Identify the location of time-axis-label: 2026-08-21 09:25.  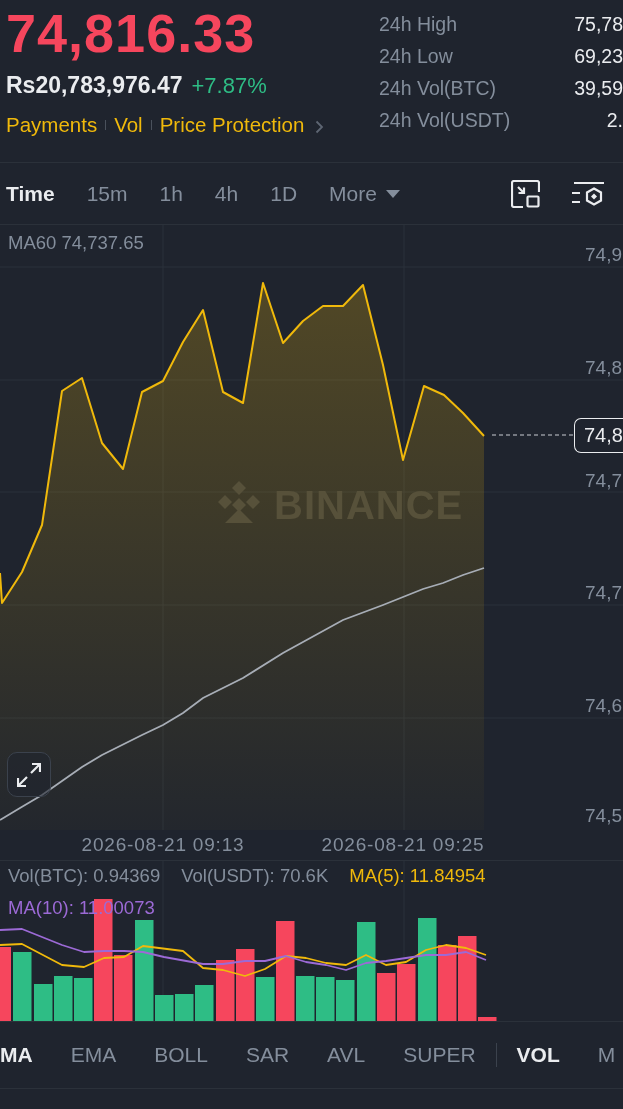
(403, 845).